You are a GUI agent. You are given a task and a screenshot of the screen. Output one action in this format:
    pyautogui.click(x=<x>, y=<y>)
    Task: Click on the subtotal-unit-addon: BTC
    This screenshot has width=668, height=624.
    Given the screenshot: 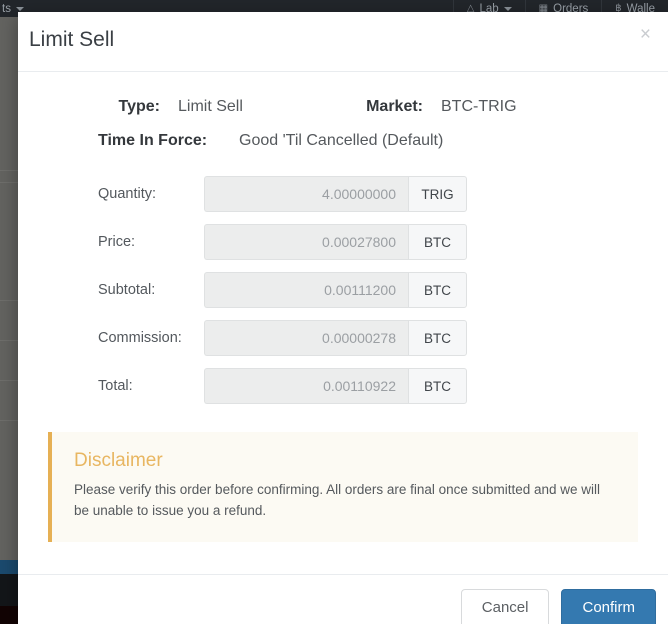 What is the action you would take?
    pyautogui.click(x=437, y=290)
    